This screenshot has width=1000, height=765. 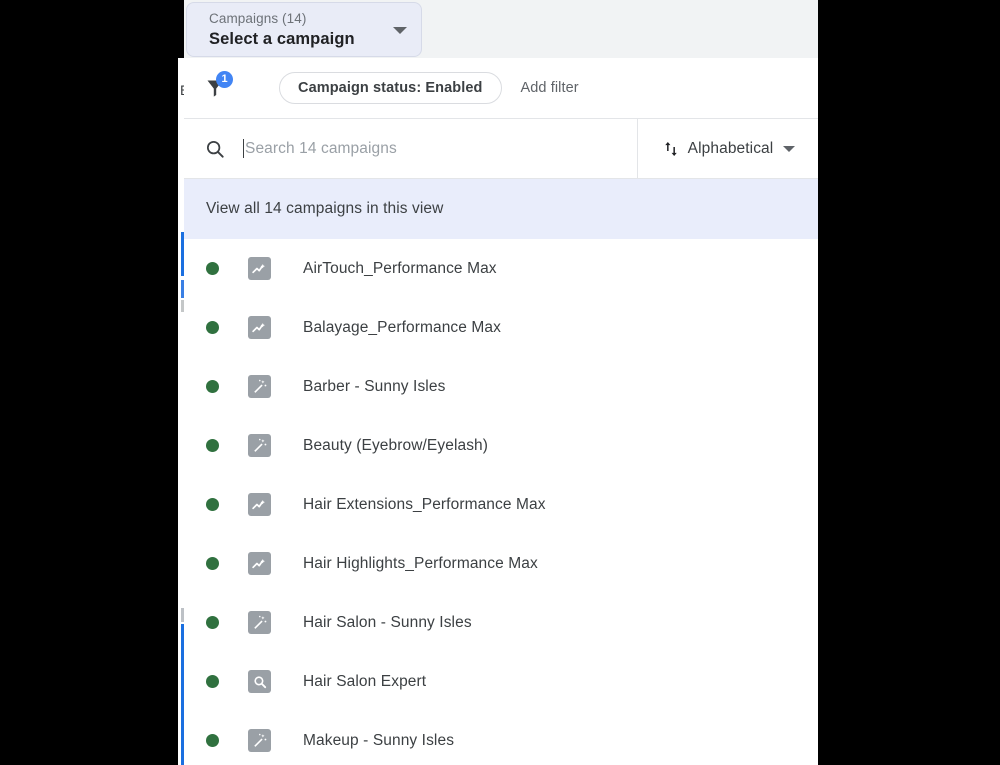 I want to click on filter-chip-campaign-status: Campaign status: Enabled, so click(x=390, y=88).